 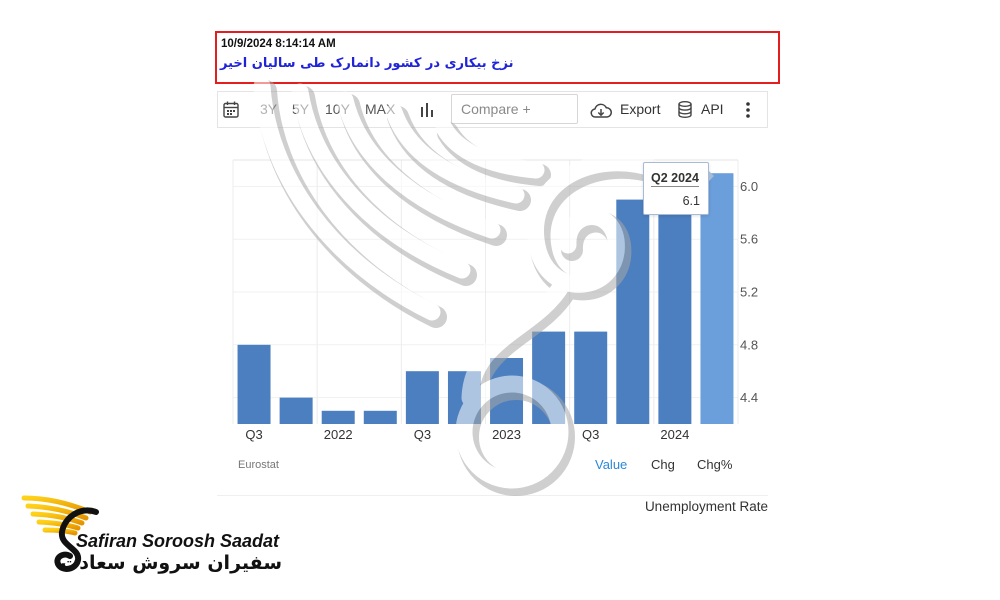 What do you see at coordinates (506, 434) in the screenshot?
I see `x-tick-label: 2023` at bounding box center [506, 434].